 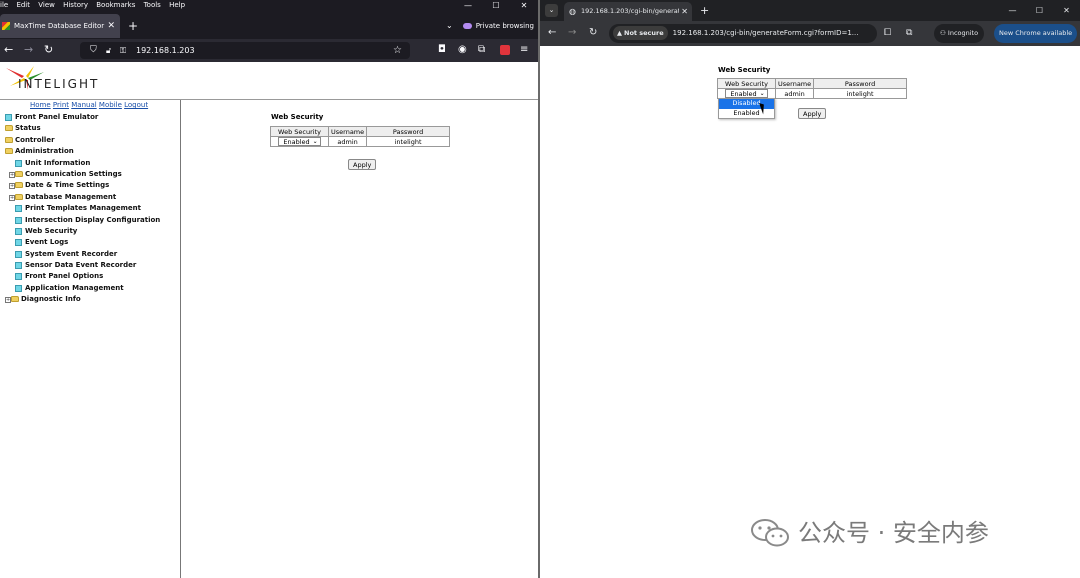 I want to click on dropdown-option-disabled: Disabled, so click(x=746, y=104).